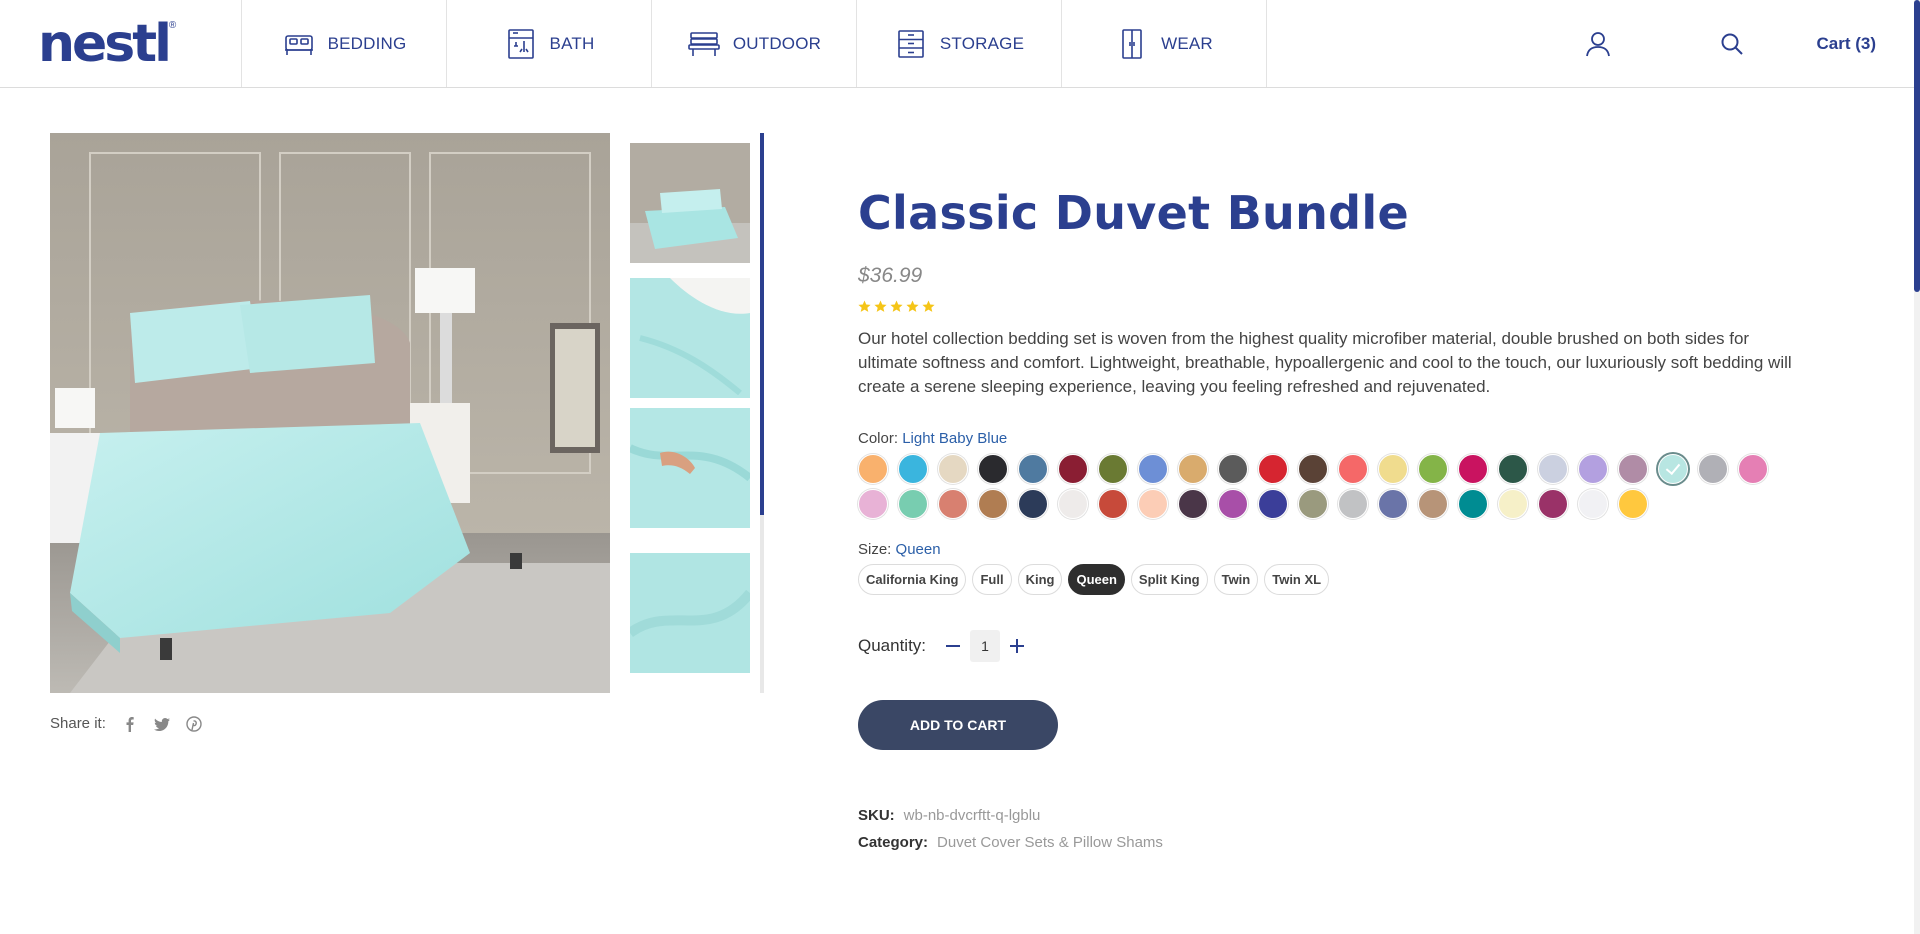  I want to click on minus-icon, so click(953, 646).